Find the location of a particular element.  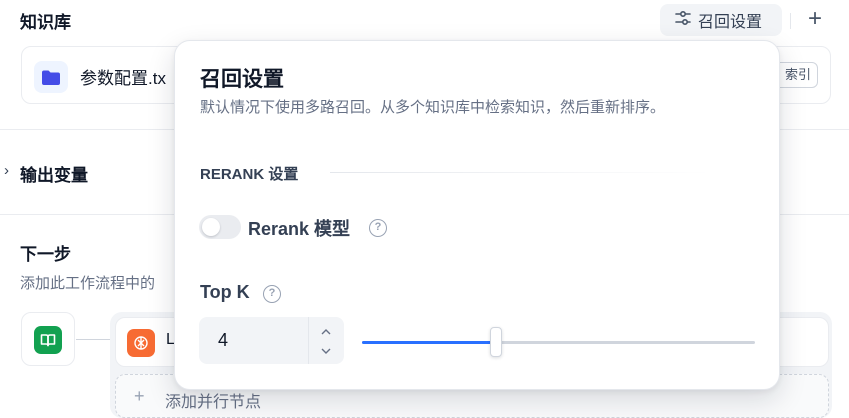

next-step-description: 添加此工作流程中的 is located at coordinates (88, 283).